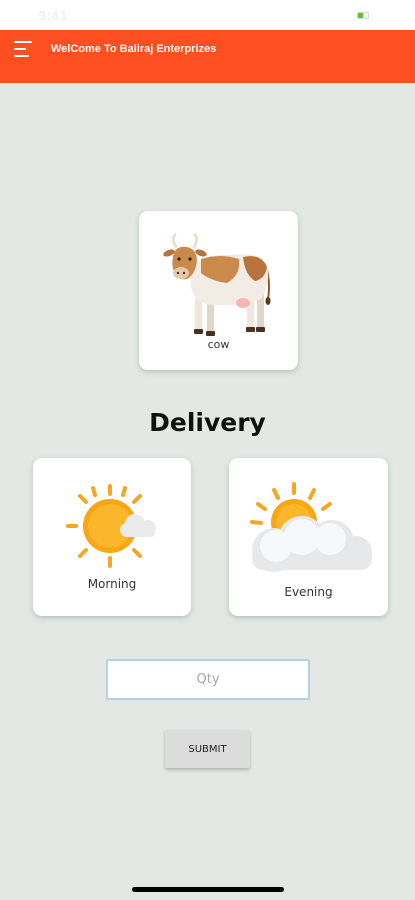 The height and width of the screenshot is (900, 415). Describe the element at coordinates (207, 422) in the screenshot. I see `delivery-title: Delivery` at that location.